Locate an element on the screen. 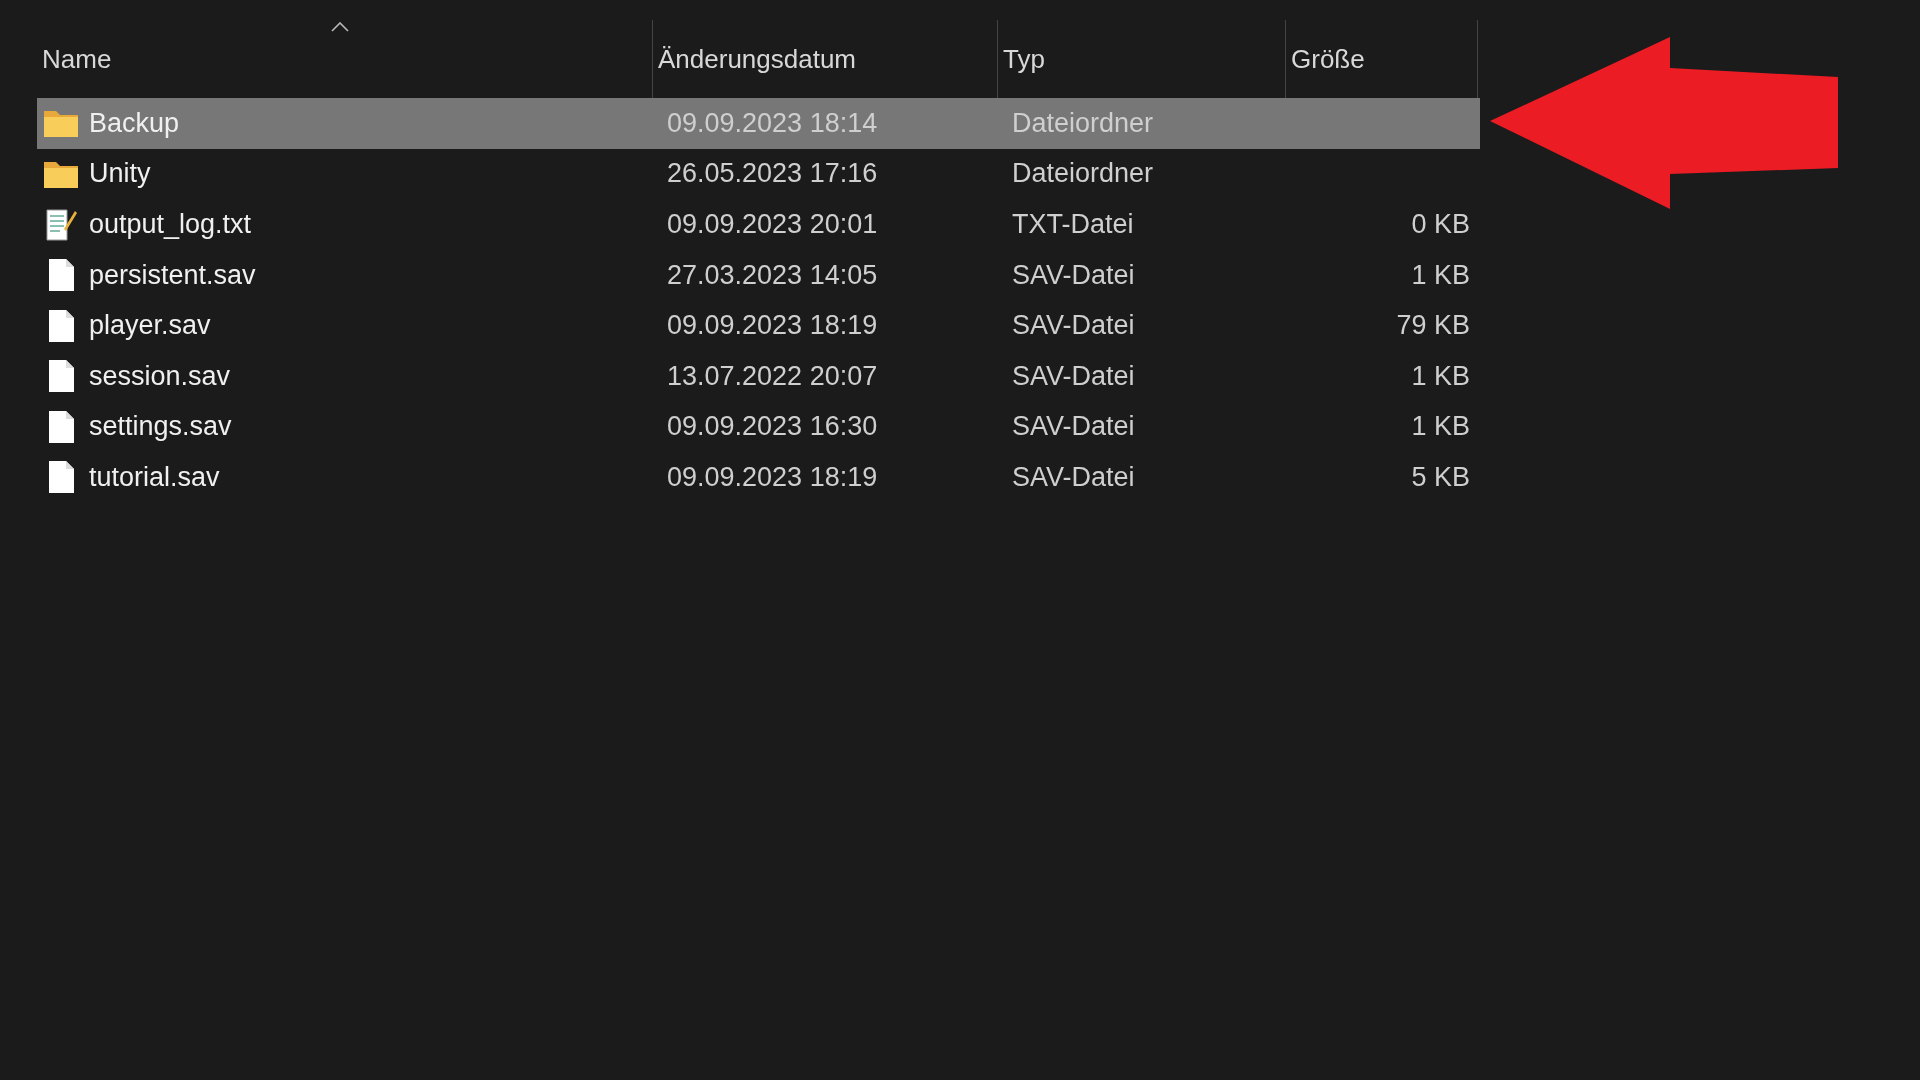  modified-date: 09.09.2023 16:30 is located at coordinates (772, 427).